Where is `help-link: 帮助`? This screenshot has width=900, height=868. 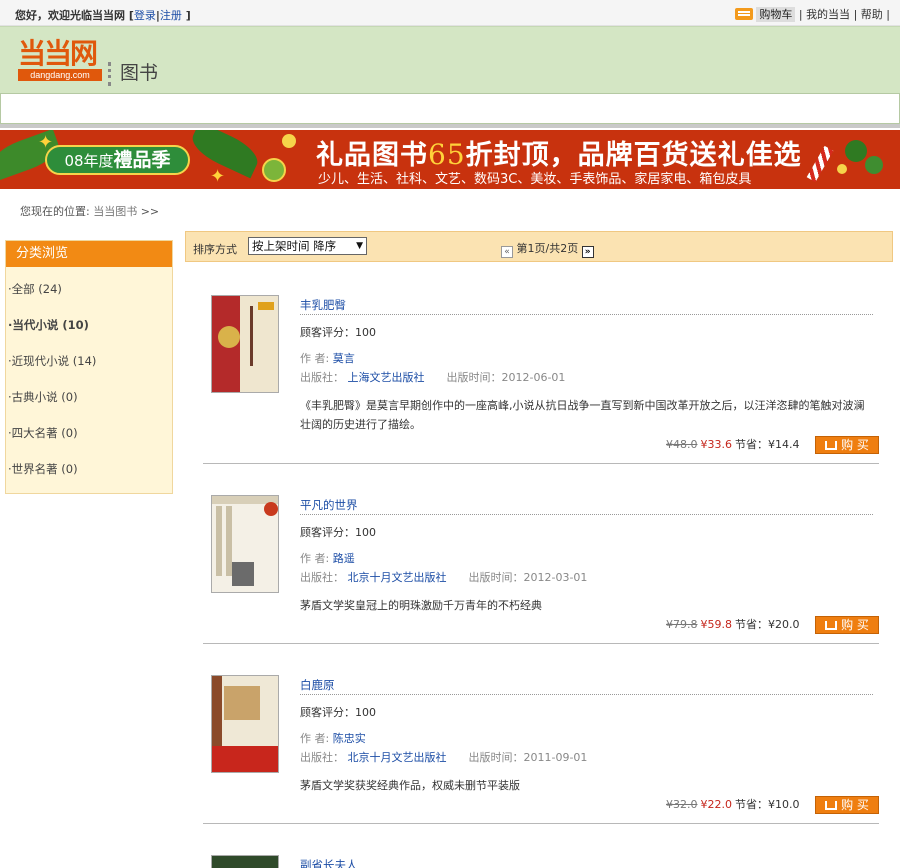 help-link: 帮助 is located at coordinates (872, 14).